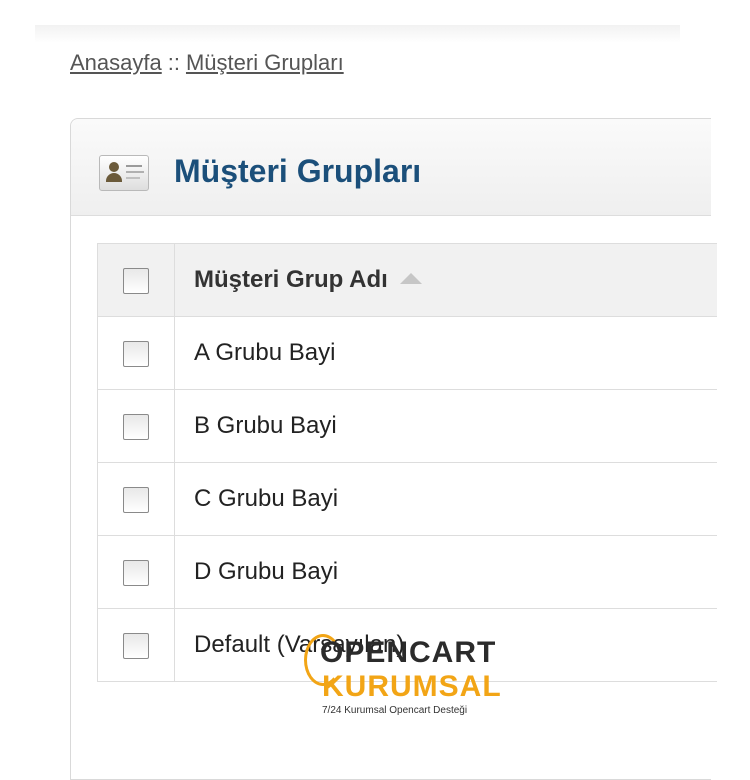  Describe the element at coordinates (410, 279) in the screenshot. I see `sort-ascending-icon` at that location.